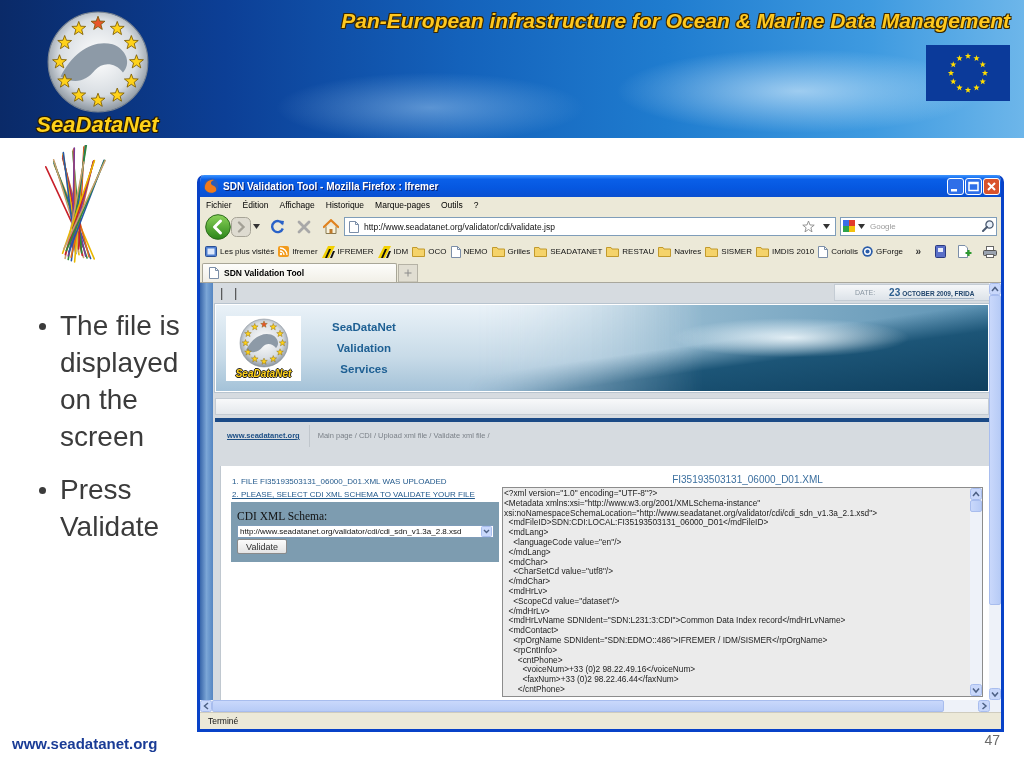  What do you see at coordinates (918, 226) in the screenshot?
I see `search-field: Google` at bounding box center [918, 226].